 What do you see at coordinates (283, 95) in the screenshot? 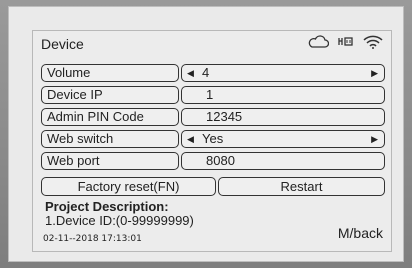
I see `device-ip-field: 1` at bounding box center [283, 95].